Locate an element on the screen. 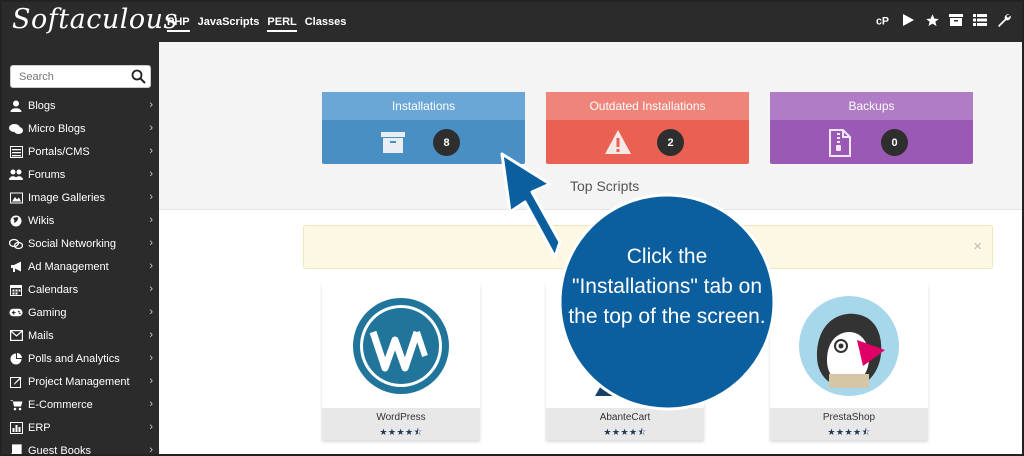  sidebar-item-polls-and-analytics: Polls and Analytics › is located at coordinates (80, 358).